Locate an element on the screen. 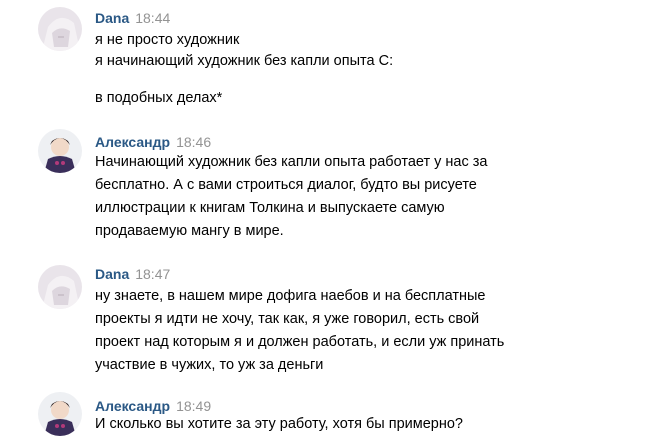 The image size is (650, 448). message-time: 18:47 is located at coordinates (152, 274).